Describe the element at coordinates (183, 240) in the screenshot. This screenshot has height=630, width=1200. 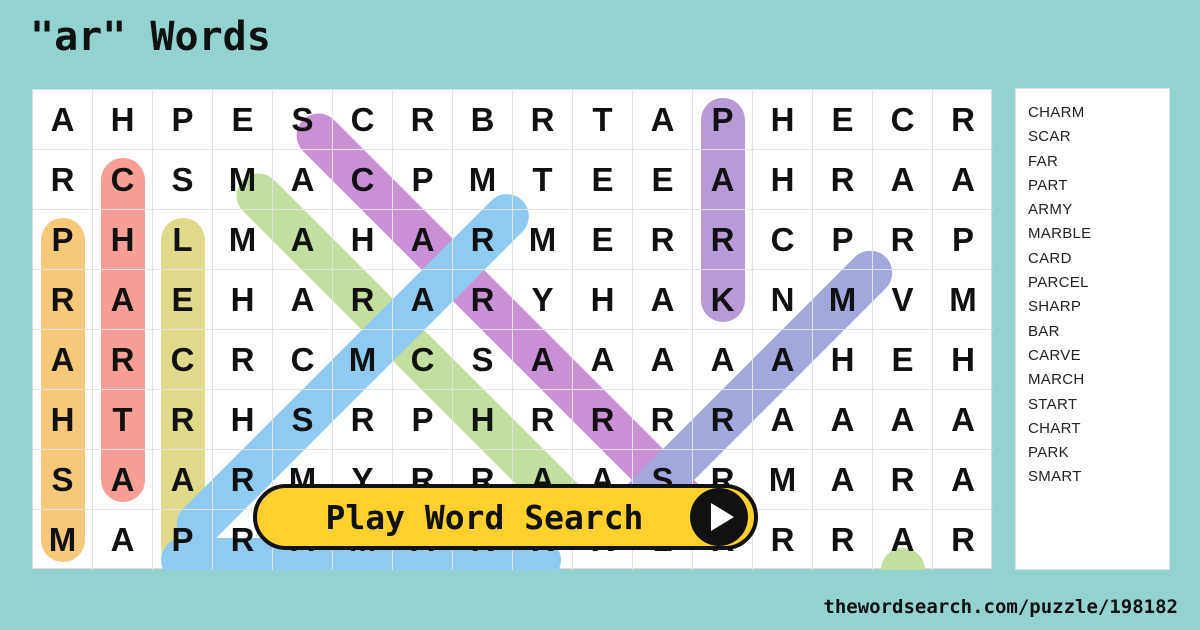
I see `grid-cell: L` at that location.